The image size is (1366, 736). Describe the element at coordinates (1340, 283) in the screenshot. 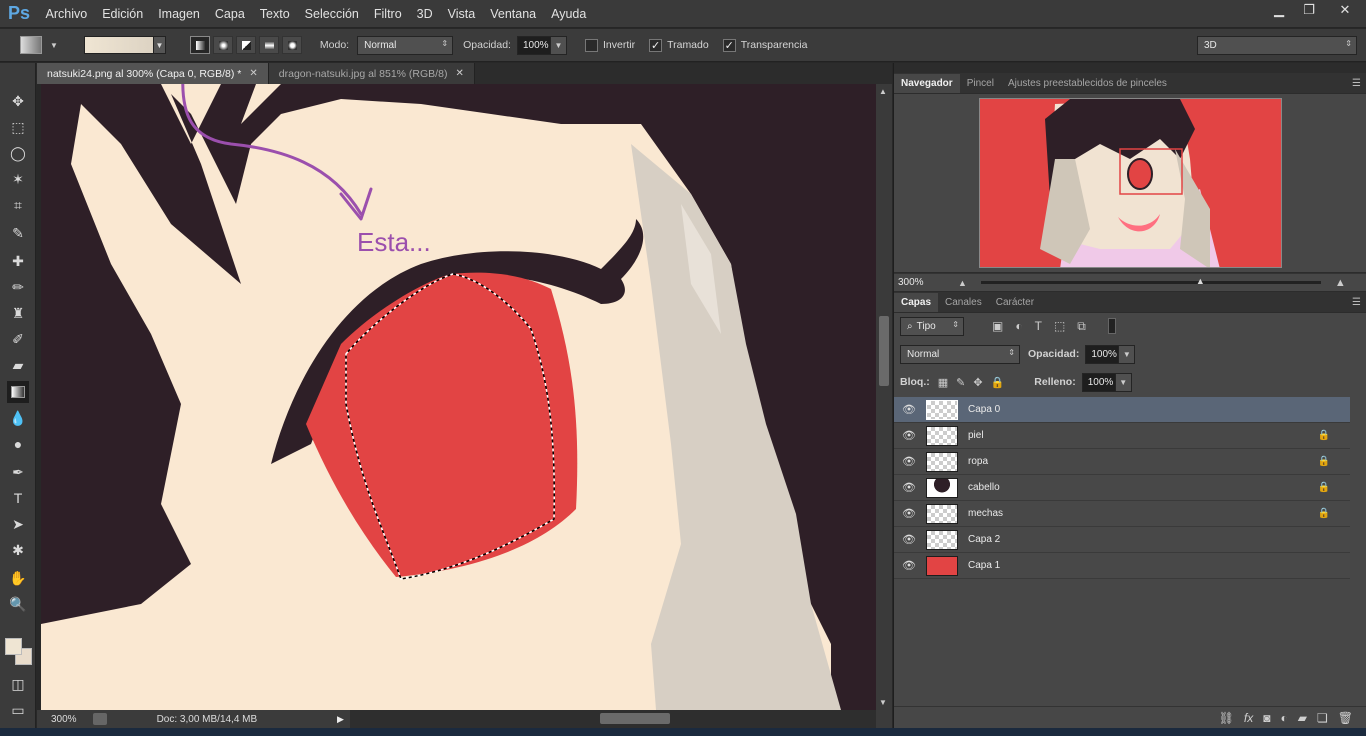

I see `zoom-in-icon: ▲` at that location.